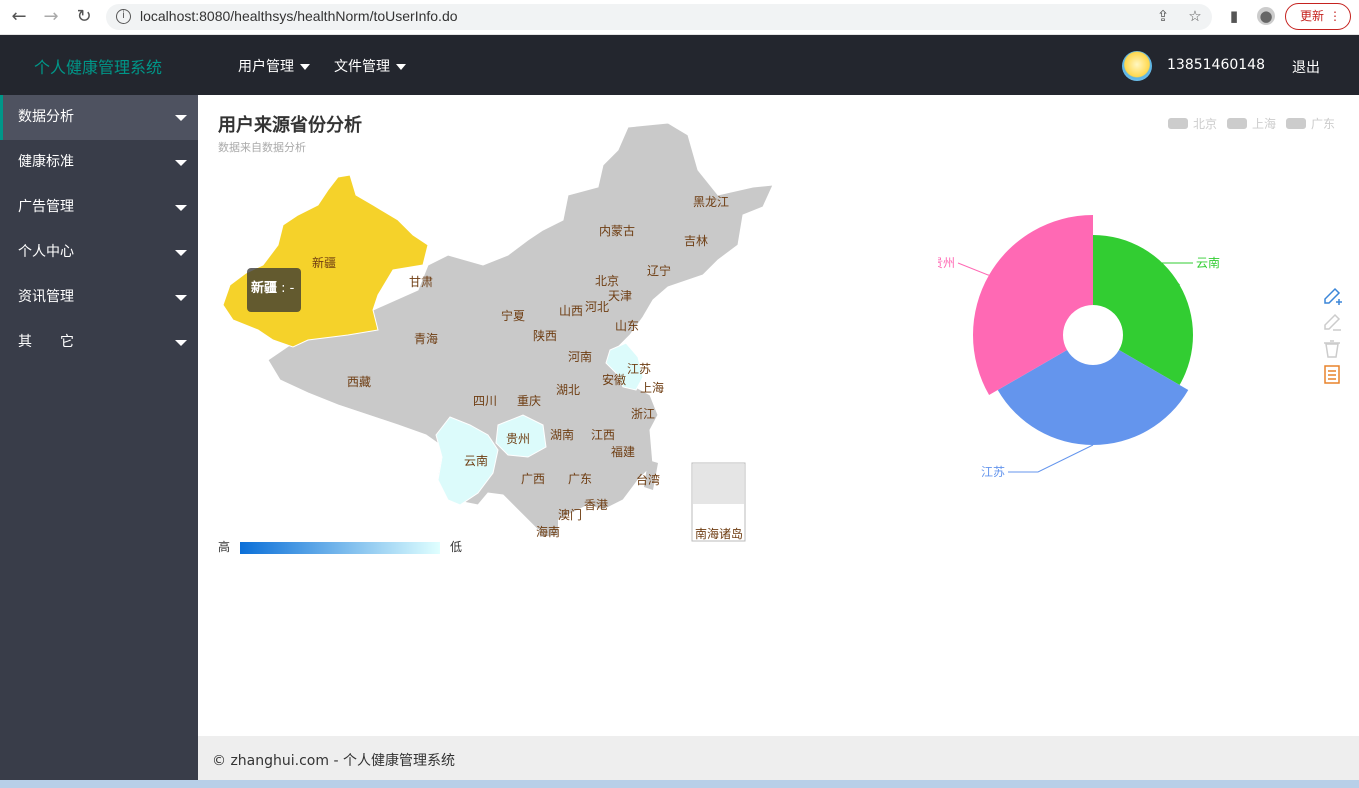 This screenshot has height=788, width=1359. What do you see at coordinates (571, 311) in the screenshot?
I see `map-label-shanxi: 山西` at bounding box center [571, 311].